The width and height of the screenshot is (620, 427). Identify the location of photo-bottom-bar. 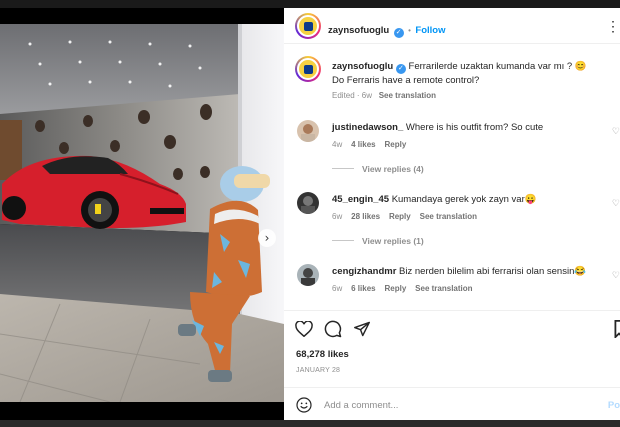
(142, 411).